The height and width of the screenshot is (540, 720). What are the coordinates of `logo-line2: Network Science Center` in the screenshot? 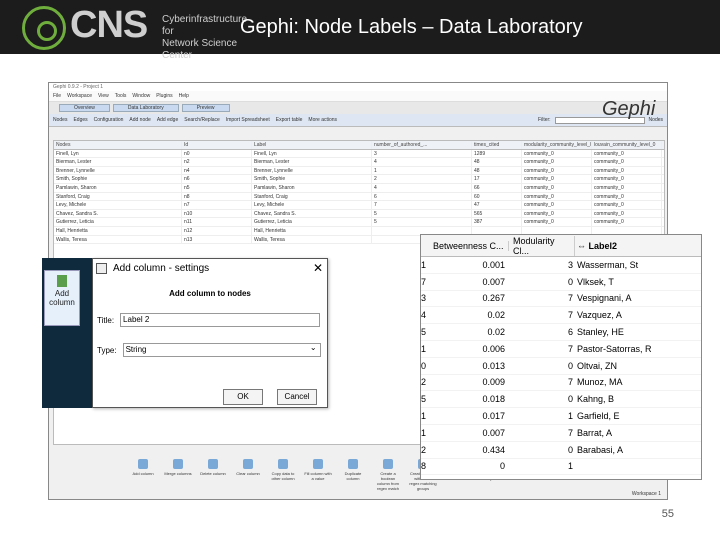 It's located at (200, 49).